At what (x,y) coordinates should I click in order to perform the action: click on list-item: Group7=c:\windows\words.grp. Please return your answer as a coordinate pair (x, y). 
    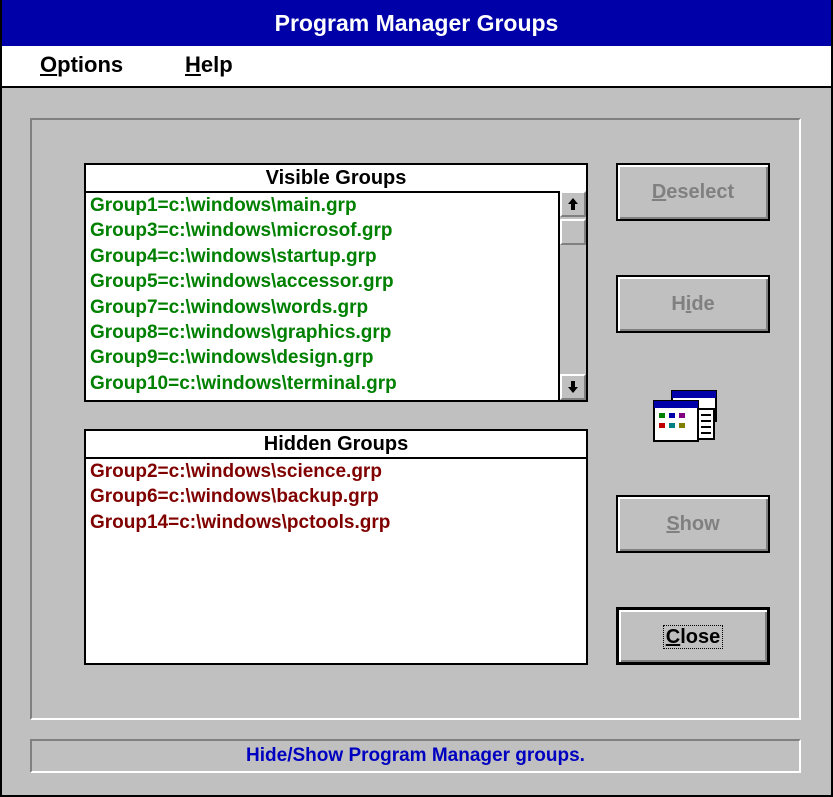
    Looking at the image, I should click on (243, 307).